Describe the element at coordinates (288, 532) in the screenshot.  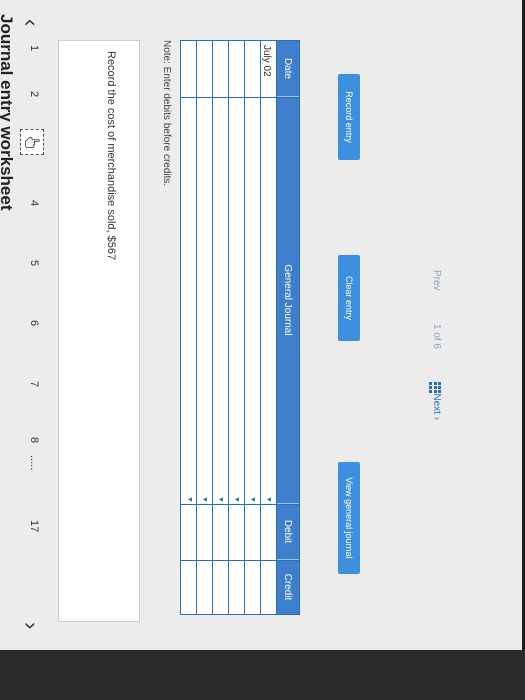
I see `header-debit: Debit` at that location.